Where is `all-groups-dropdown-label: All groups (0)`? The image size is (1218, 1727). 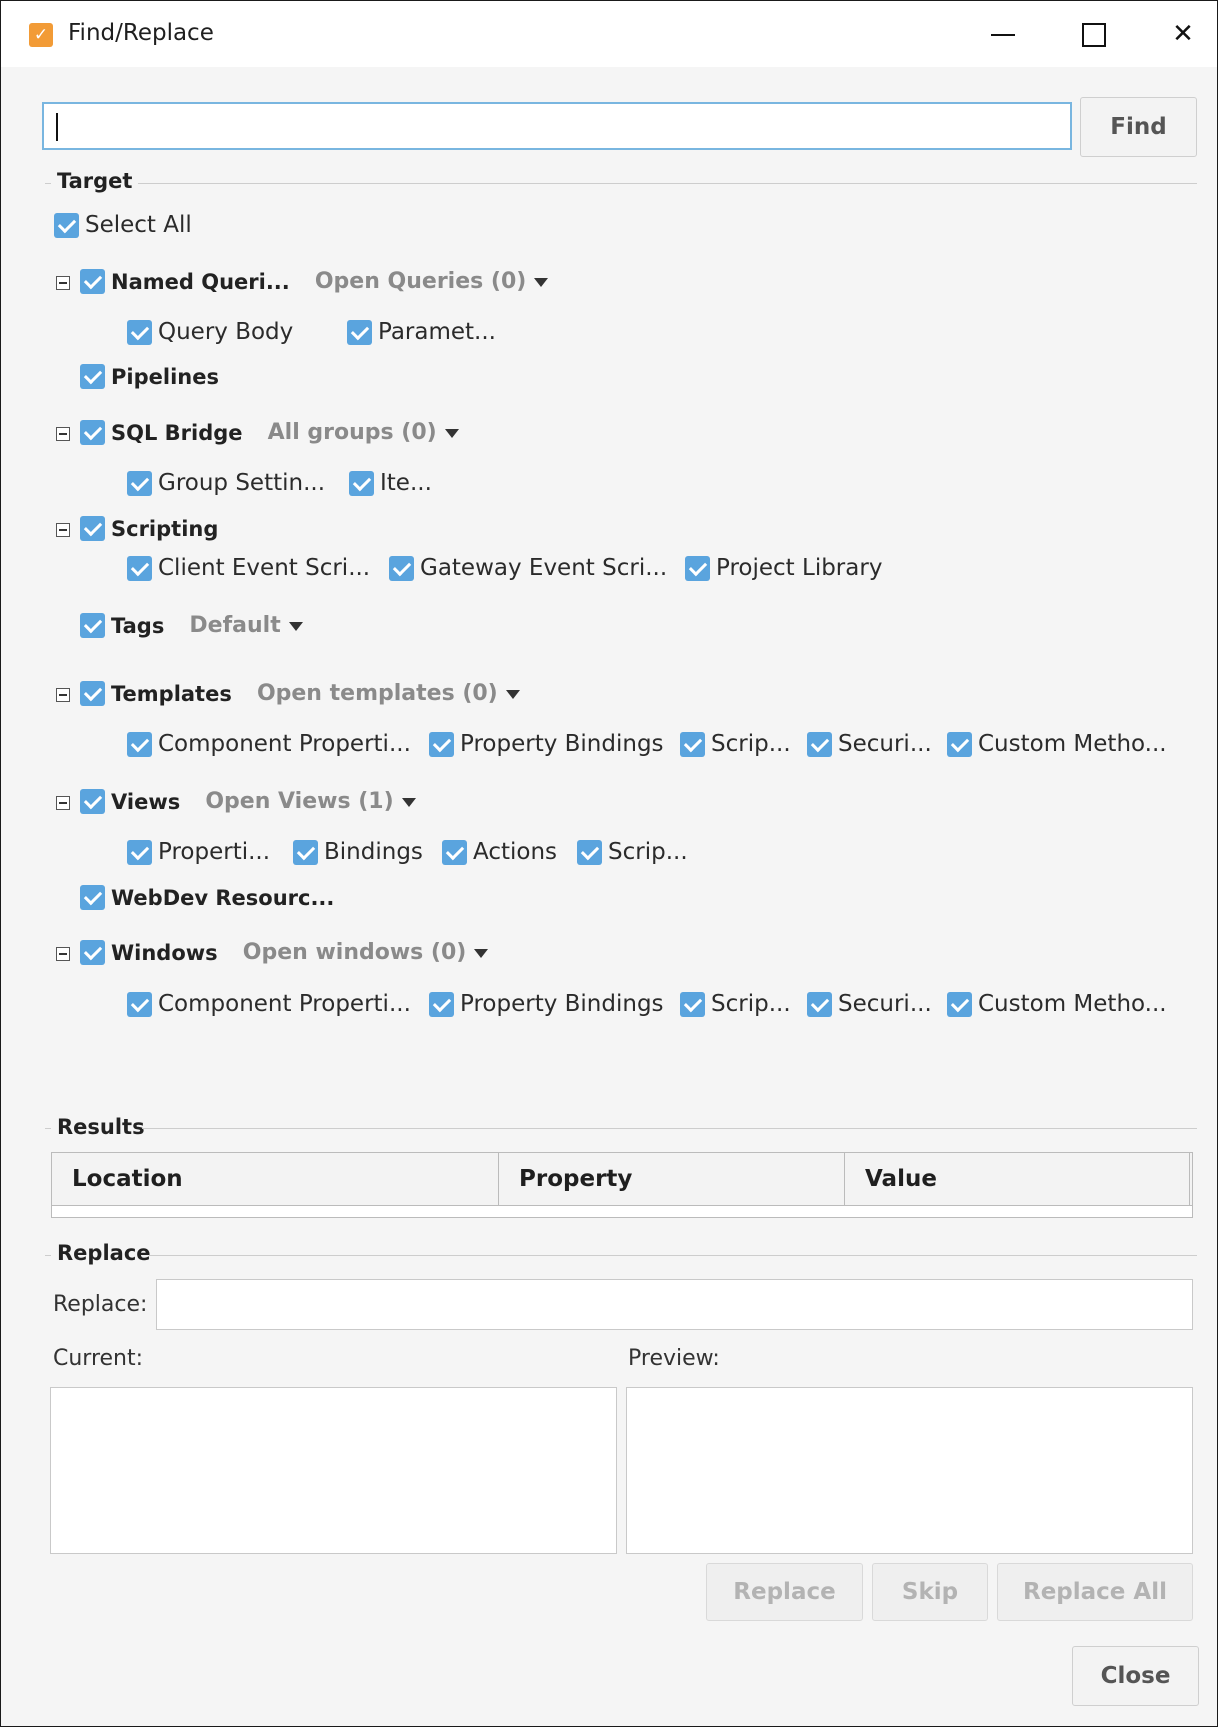 all-groups-dropdown-label: All groups (0) is located at coordinates (352, 432).